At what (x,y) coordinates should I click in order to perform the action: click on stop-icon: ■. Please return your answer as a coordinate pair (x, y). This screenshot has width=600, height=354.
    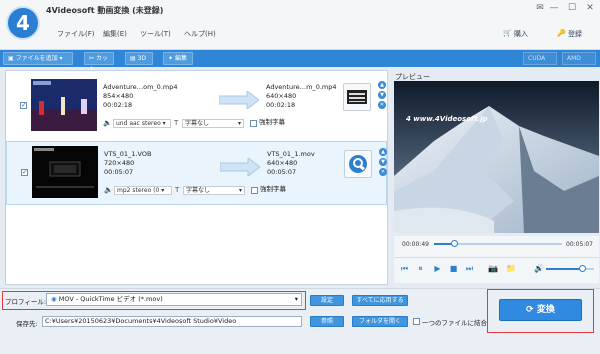
    Looking at the image, I should click on (453, 268).